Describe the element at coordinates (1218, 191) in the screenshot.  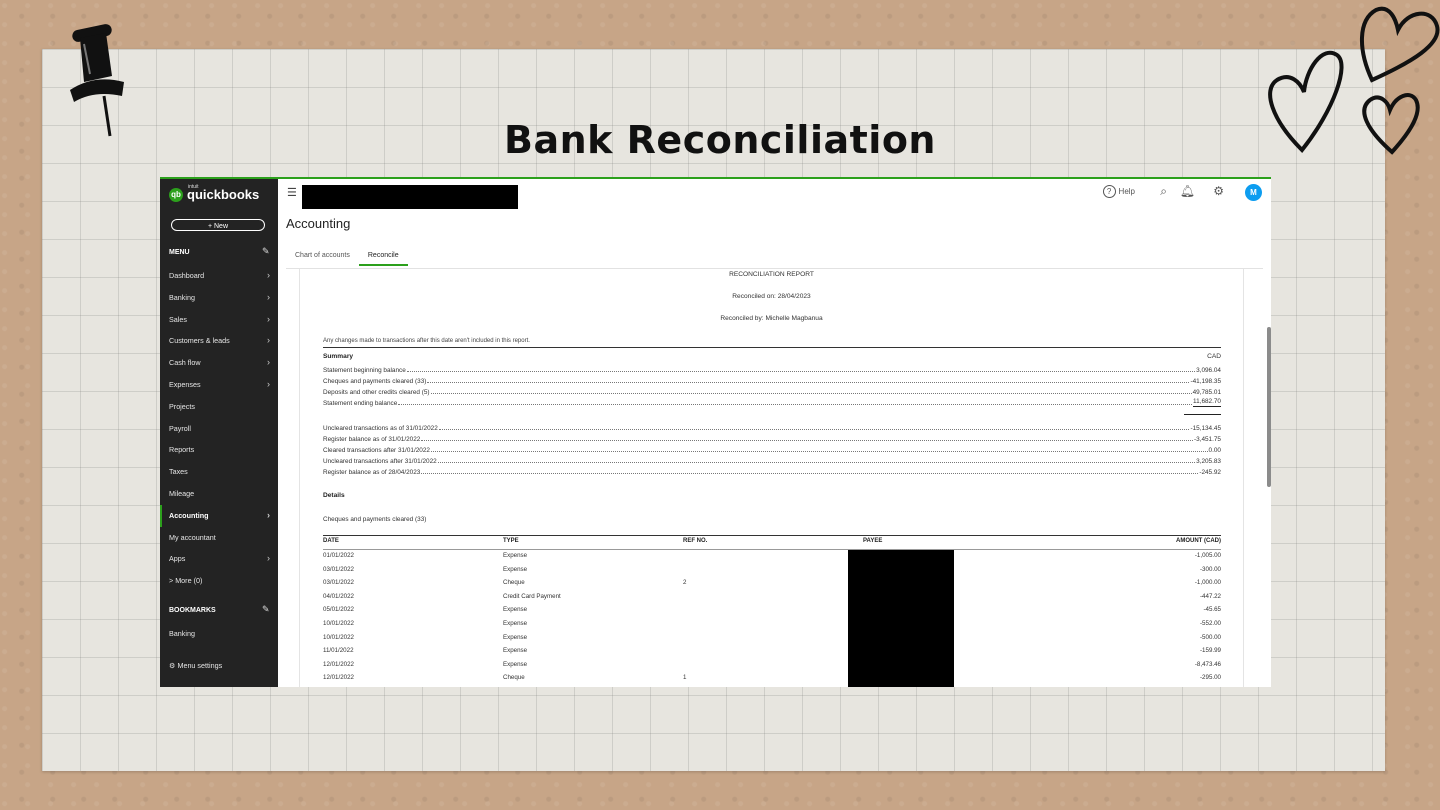
I see `gear-icon: ⚙` at that location.